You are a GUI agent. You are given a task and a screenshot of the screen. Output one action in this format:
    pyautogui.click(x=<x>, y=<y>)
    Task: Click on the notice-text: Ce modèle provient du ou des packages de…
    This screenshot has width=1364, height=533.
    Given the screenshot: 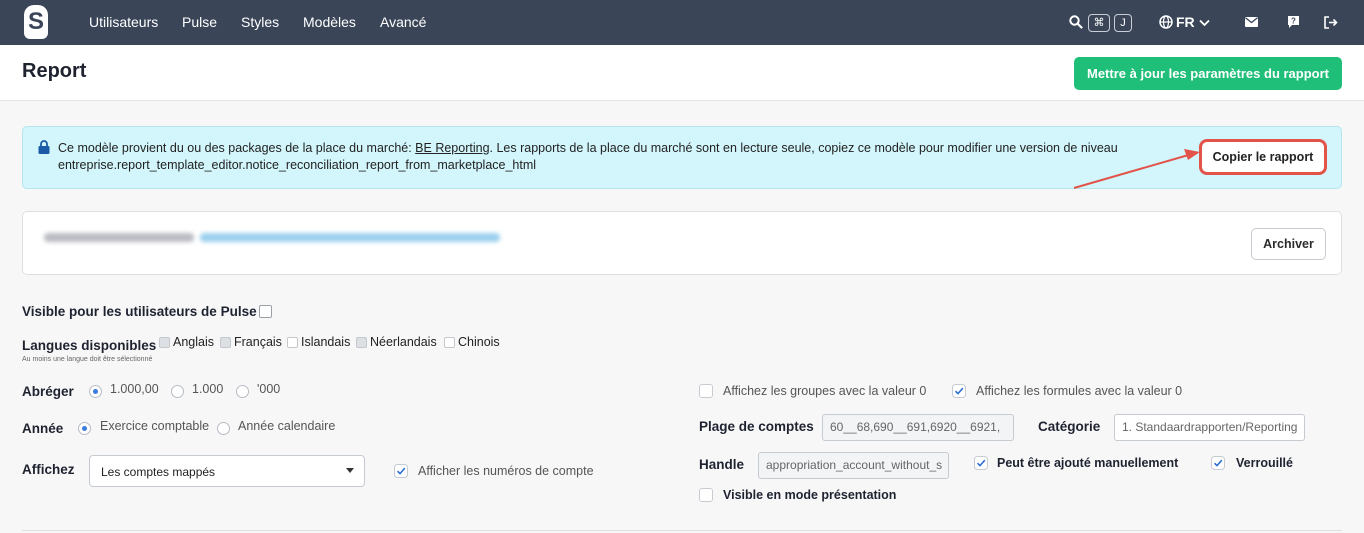 What is the action you would take?
    pyautogui.click(x=598, y=157)
    